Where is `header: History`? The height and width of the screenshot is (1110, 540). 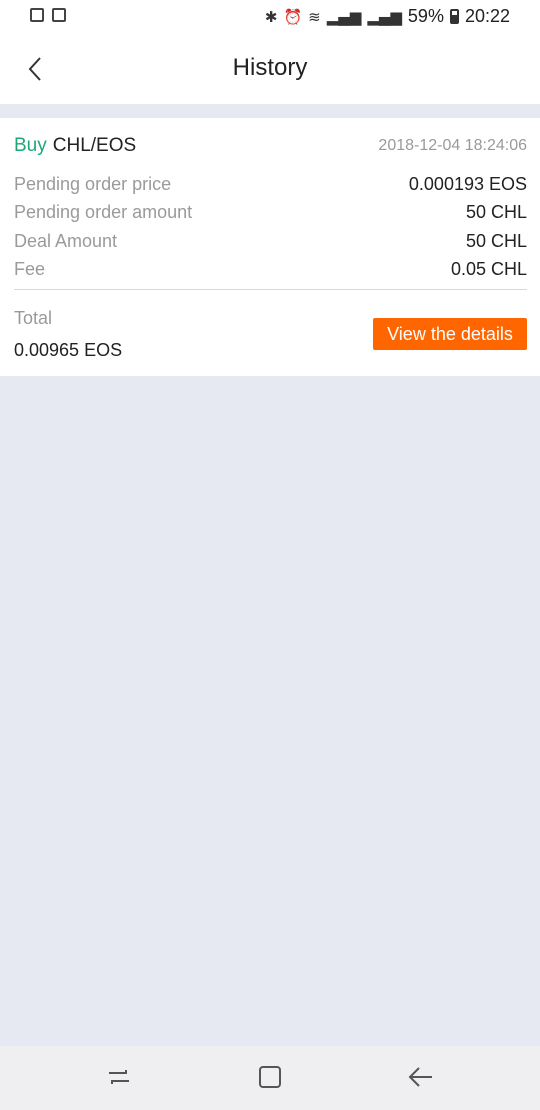
header: History is located at coordinates (270, 69).